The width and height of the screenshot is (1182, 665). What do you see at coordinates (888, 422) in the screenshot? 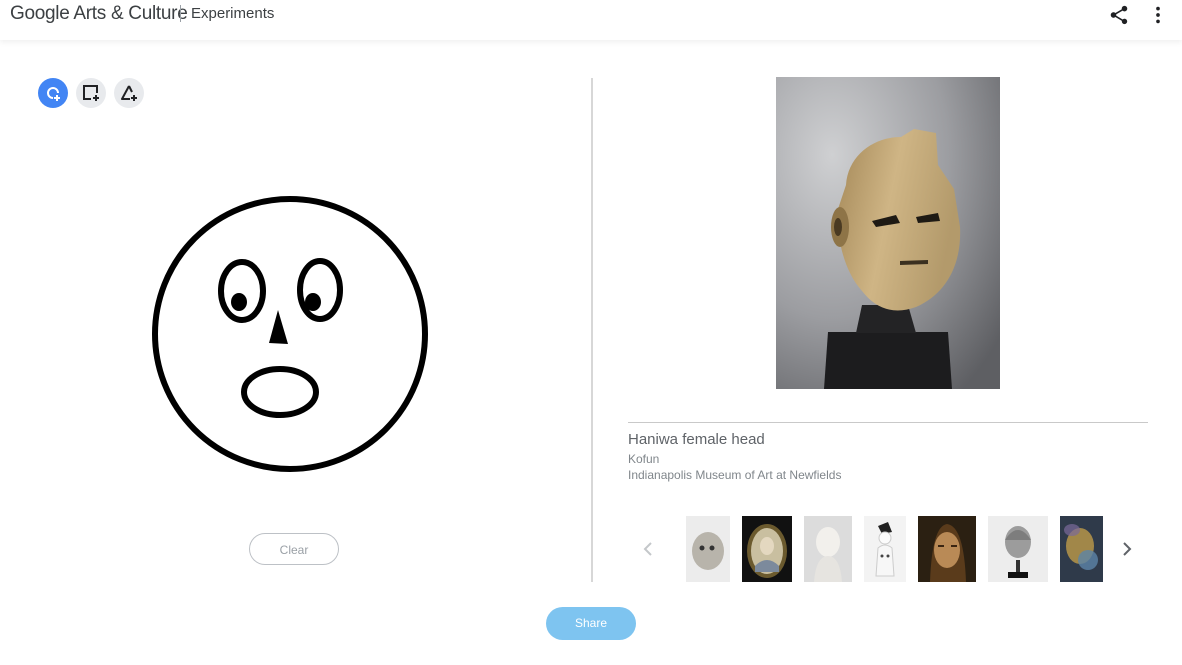
I see `info-divider` at bounding box center [888, 422].